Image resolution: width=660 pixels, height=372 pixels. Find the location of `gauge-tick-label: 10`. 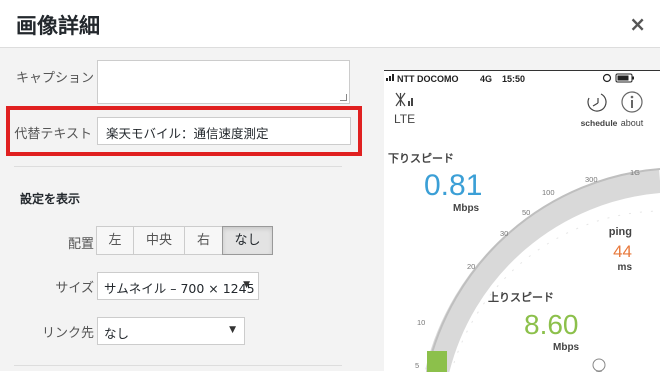

gauge-tick-label: 10 is located at coordinates (421, 322).